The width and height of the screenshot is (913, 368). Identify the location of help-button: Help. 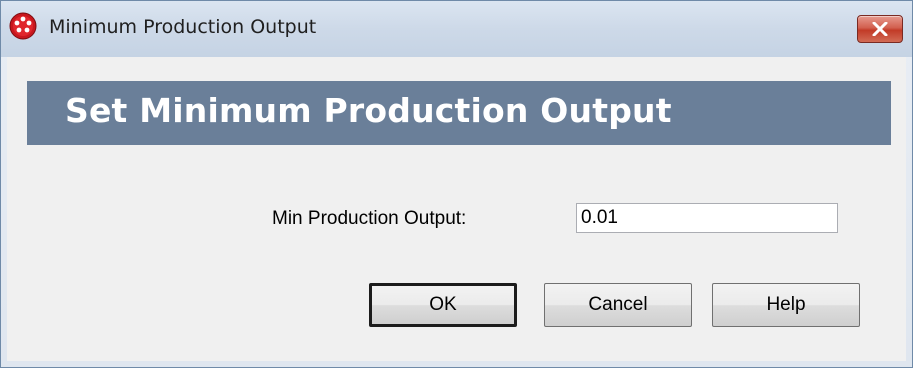
(786, 305).